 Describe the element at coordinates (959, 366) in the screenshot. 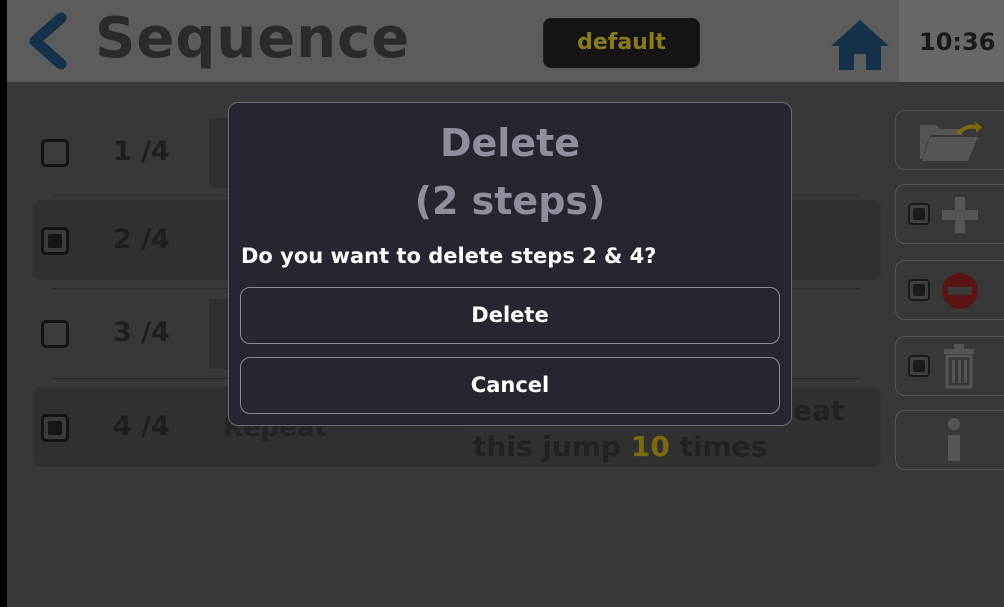

I see `trash-icon` at that location.